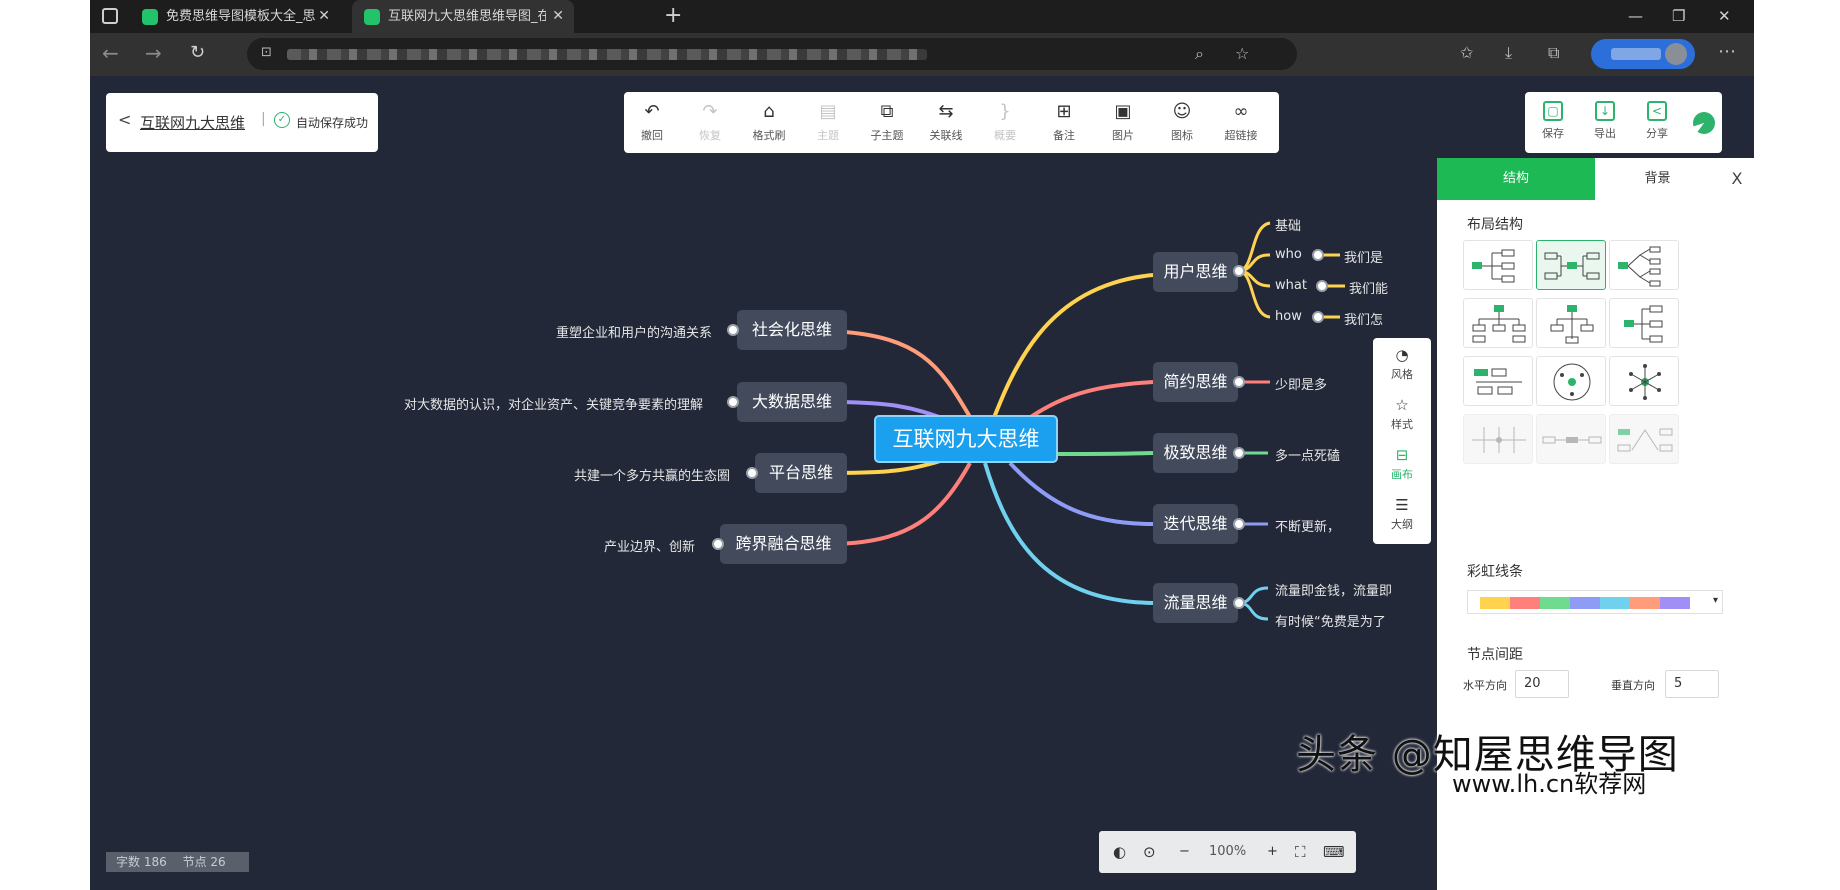  Describe the element at coordinates (124, 119) in the screenshot. I see `back-chevron-icon: <` at that location.